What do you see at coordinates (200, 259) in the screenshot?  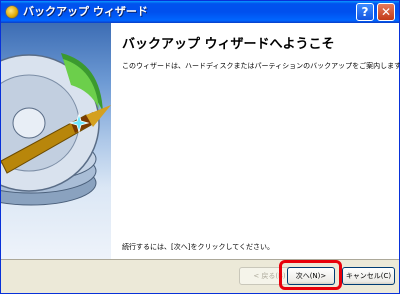 I see `footer-divider` at bounding box center [200, 259].